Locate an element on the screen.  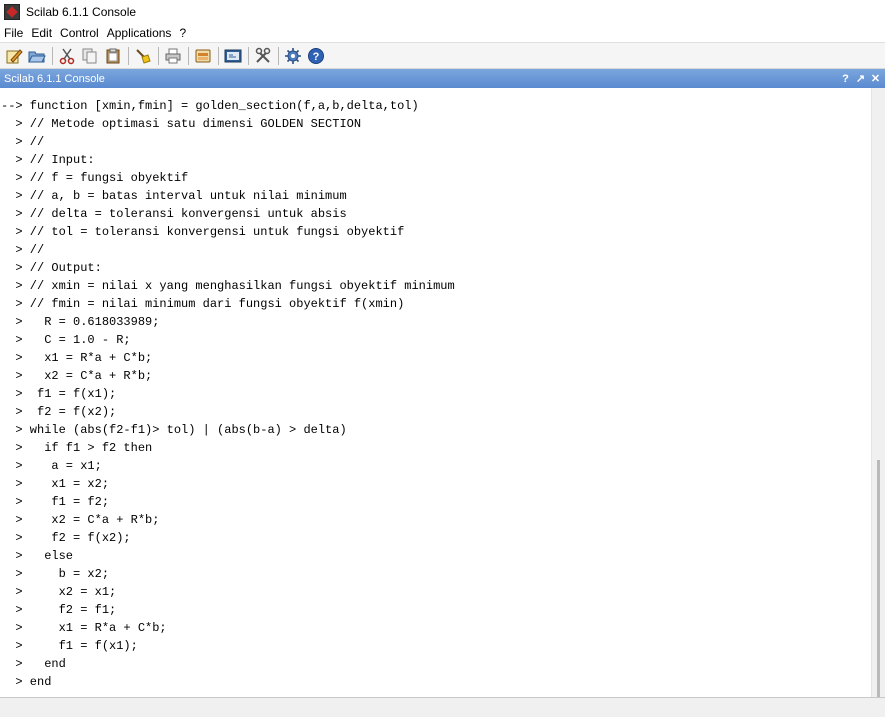
console-line: > x1 = x2; is located at coordinates (55, 484).